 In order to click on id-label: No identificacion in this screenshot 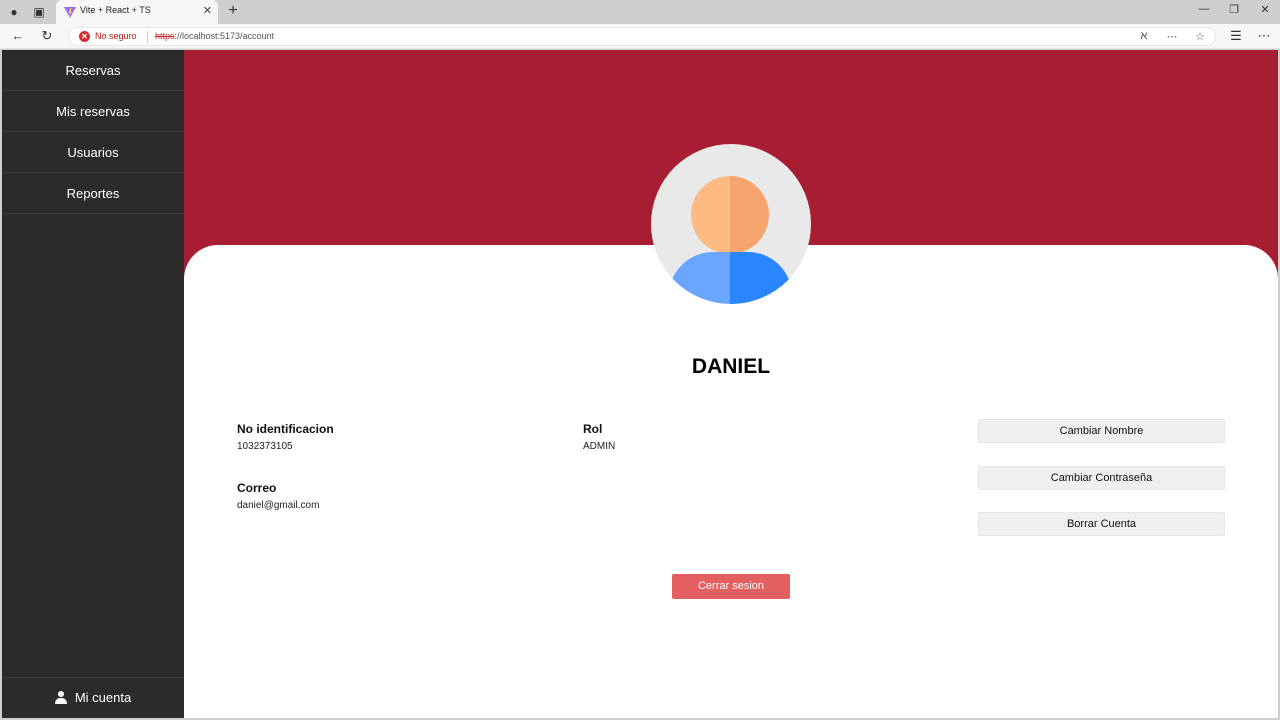, I will do `click(285, 429)`.